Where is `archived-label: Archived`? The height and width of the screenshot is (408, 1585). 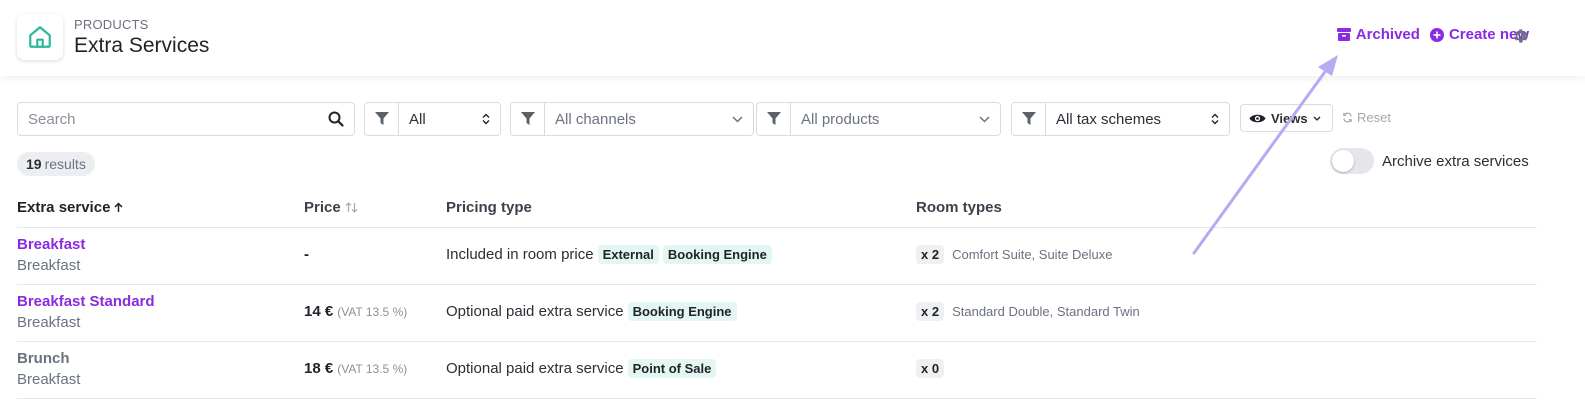 archived-label: Archived is located at coordinates (1387, 34).